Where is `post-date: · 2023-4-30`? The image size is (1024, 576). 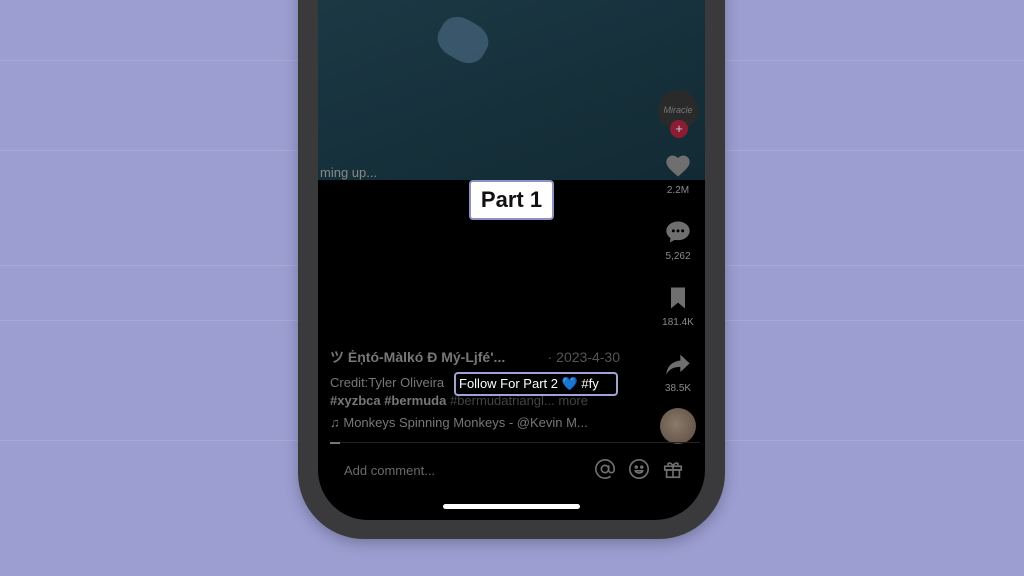
post-date: · 2023-4-30 is located at coordinates (583, 357).